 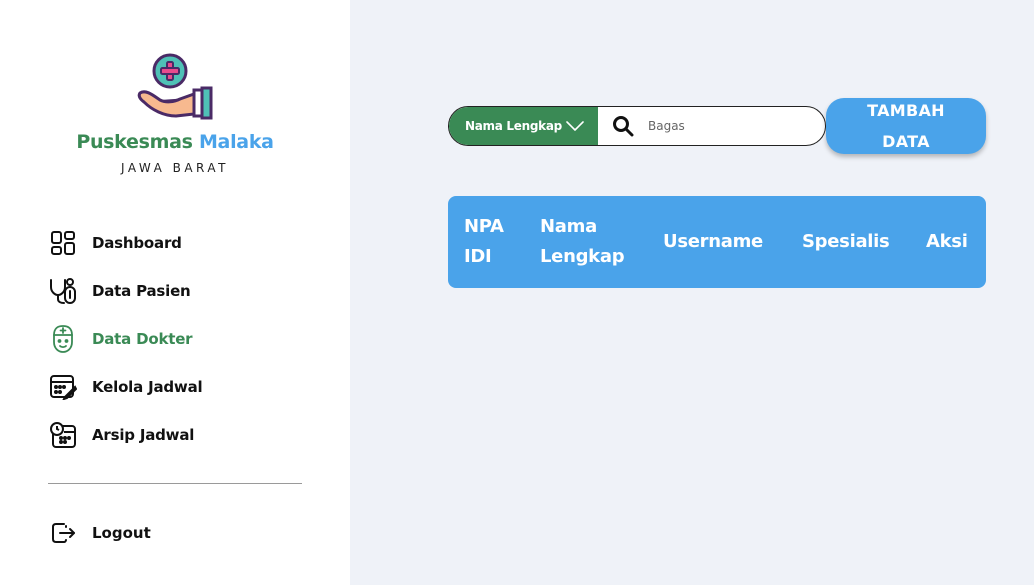 I want to click on column-header-aksi: Aksi, so click(x=951, y=242).